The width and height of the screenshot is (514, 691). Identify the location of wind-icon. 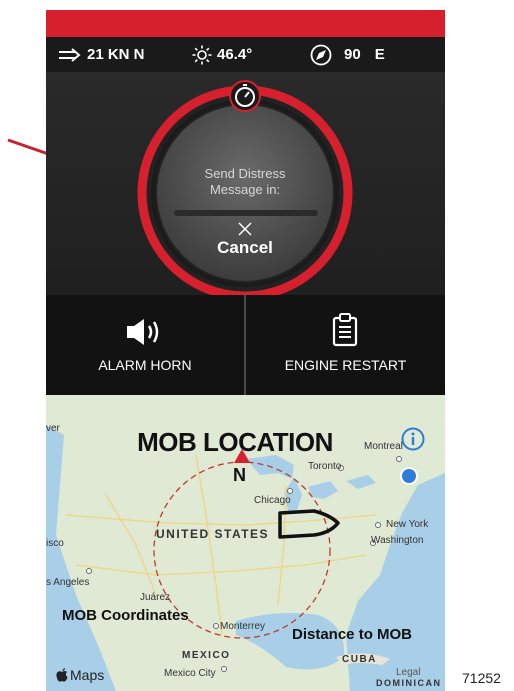
(70, 54).